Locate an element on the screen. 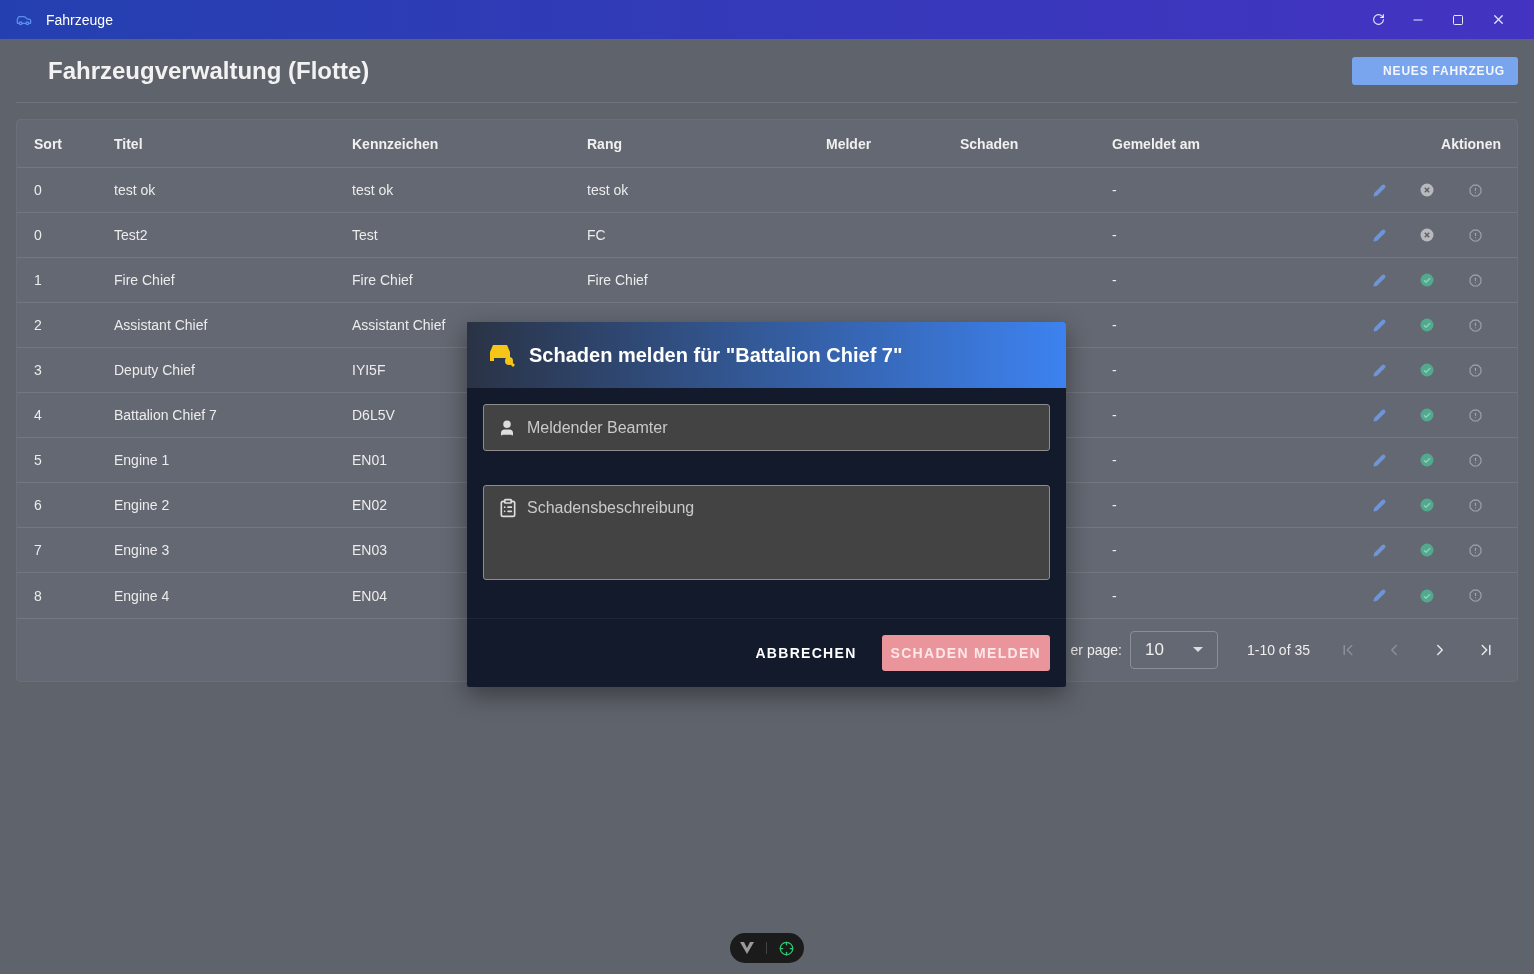 The height and width of the screenshot is (974, 1534). column-header: Melder is located at coordinates (849, 143).